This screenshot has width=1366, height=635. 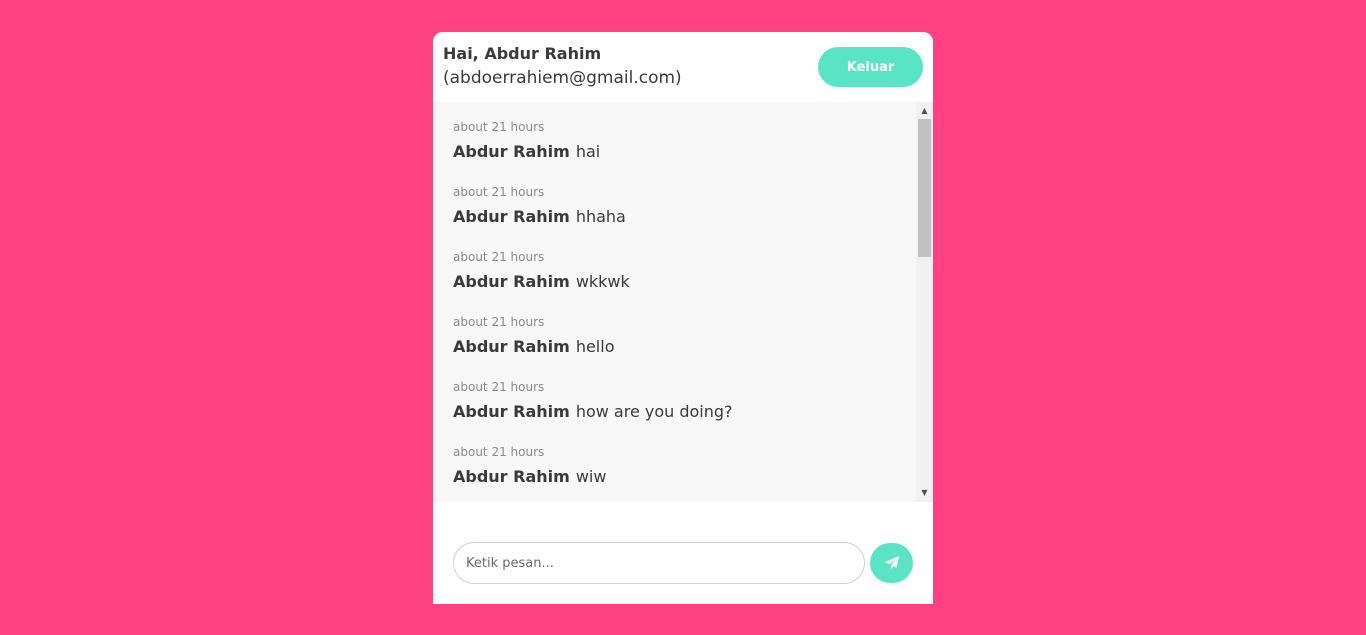 I want to click on message-line: Abdur Rahim hhaha, so click(x=683, y=216).